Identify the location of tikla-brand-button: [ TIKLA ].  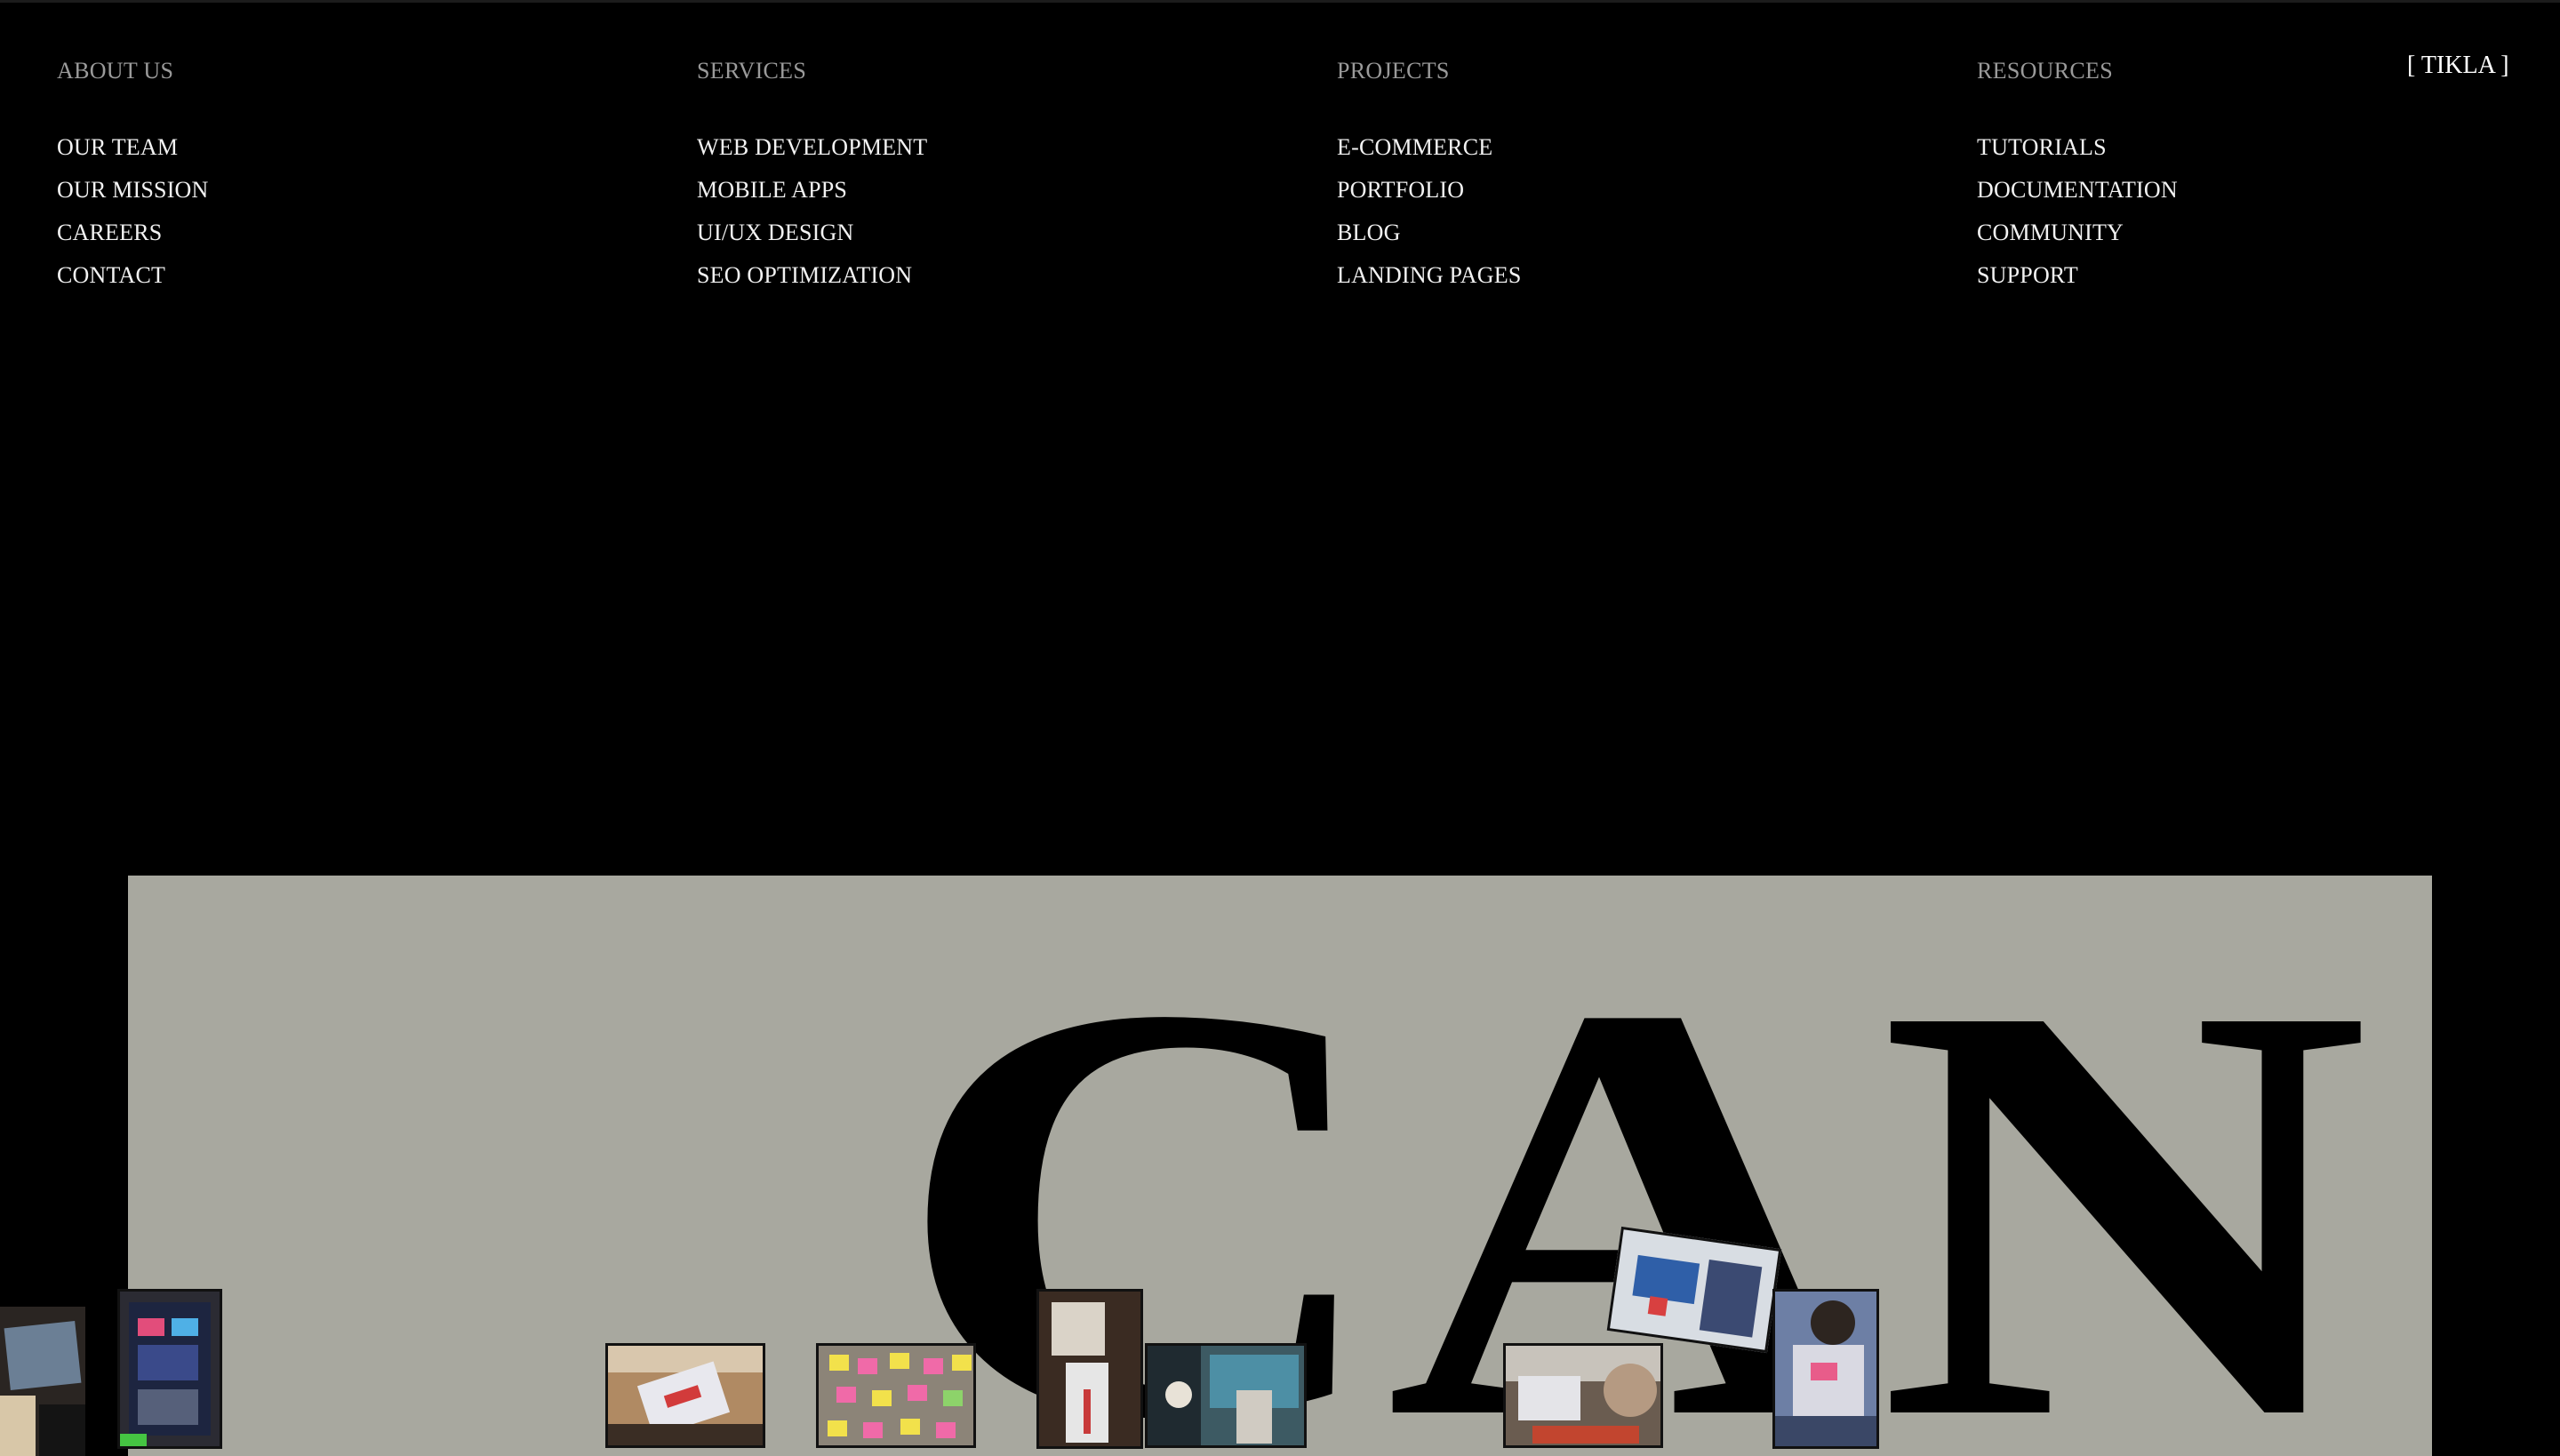
(2458, 66).